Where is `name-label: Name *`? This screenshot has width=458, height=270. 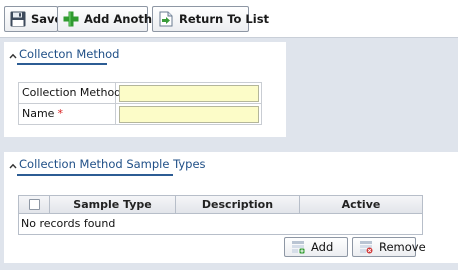
name-label: Name * is located at coordinates (67, 114).